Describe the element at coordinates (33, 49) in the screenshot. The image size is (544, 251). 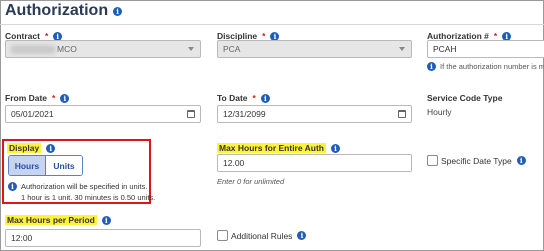
I see `redacted-text` at that location.